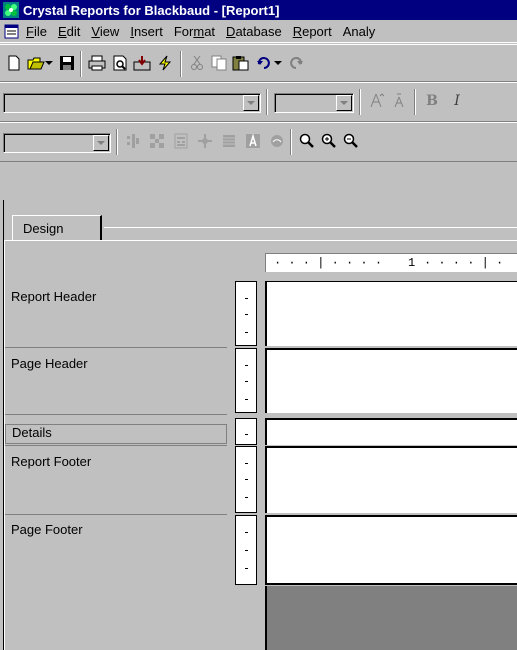 The image size is (517, 650). I want to click on undo-dropdown-icon, so click(278, 63).